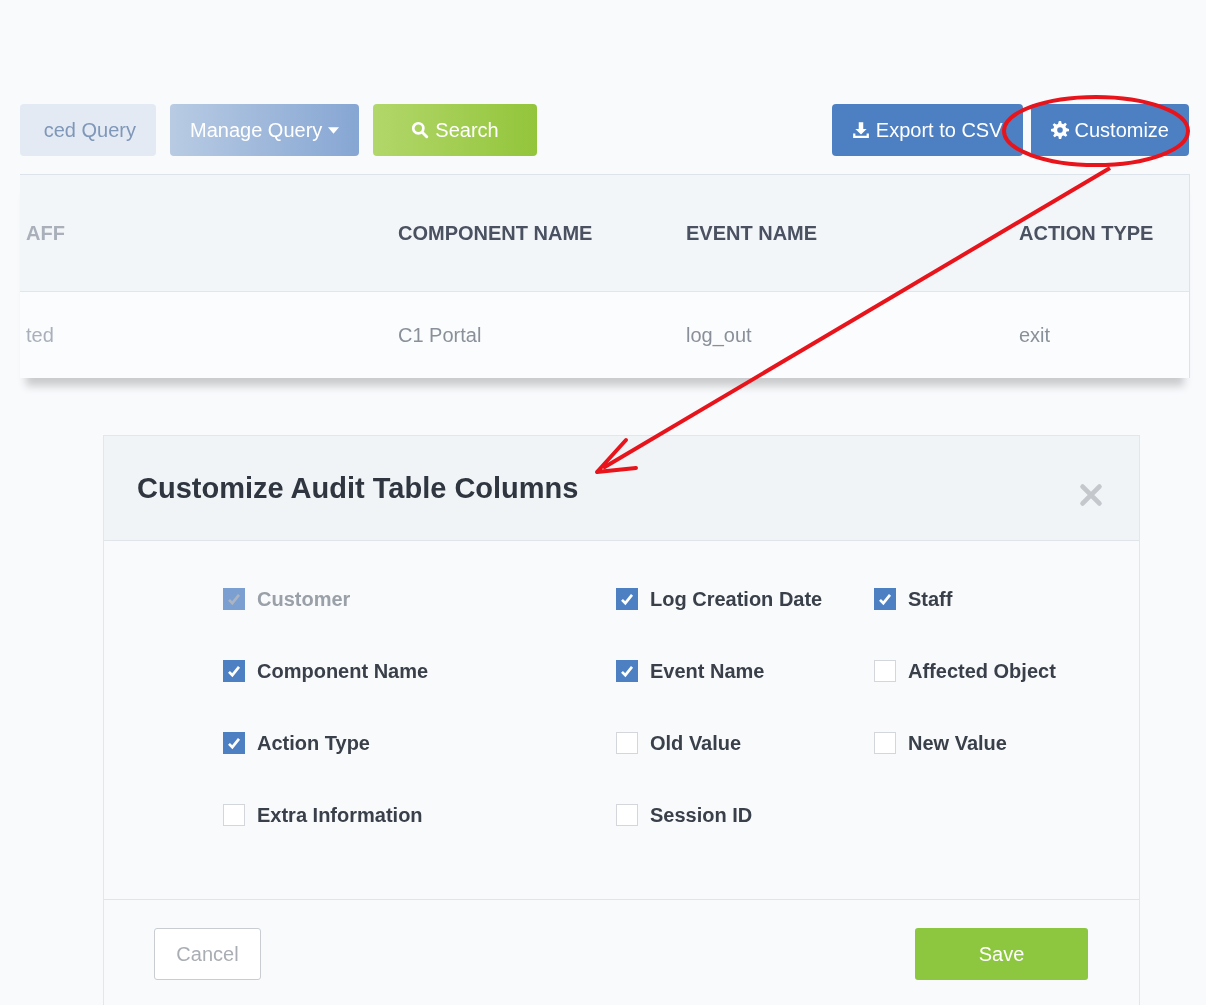  Describe the element at coordinates (860, 130) in the screenshot. I see `download-icon` at that location.